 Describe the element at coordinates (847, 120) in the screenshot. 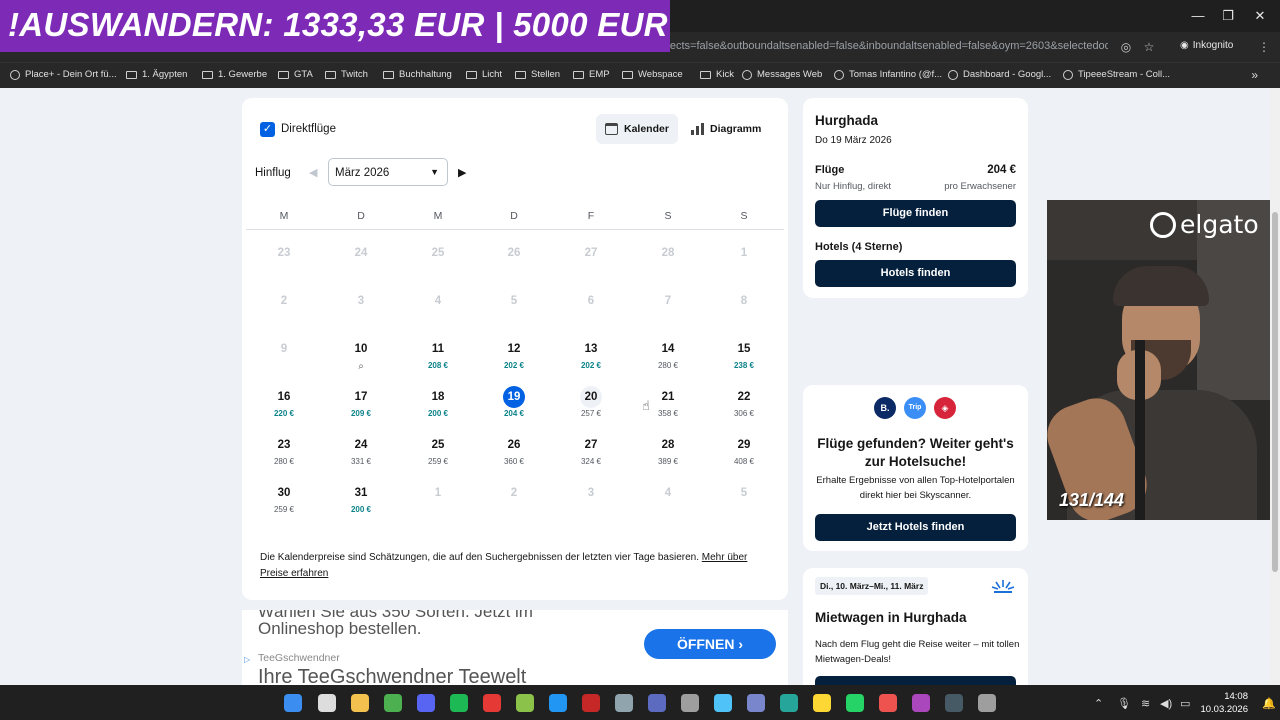

I see `destination-city: Hurghada` at that location.